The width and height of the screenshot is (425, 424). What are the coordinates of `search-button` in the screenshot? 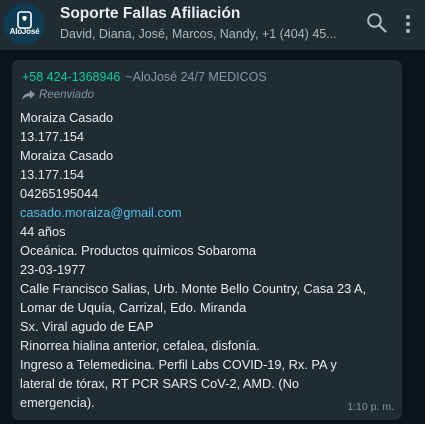 It's located at (377, 23).